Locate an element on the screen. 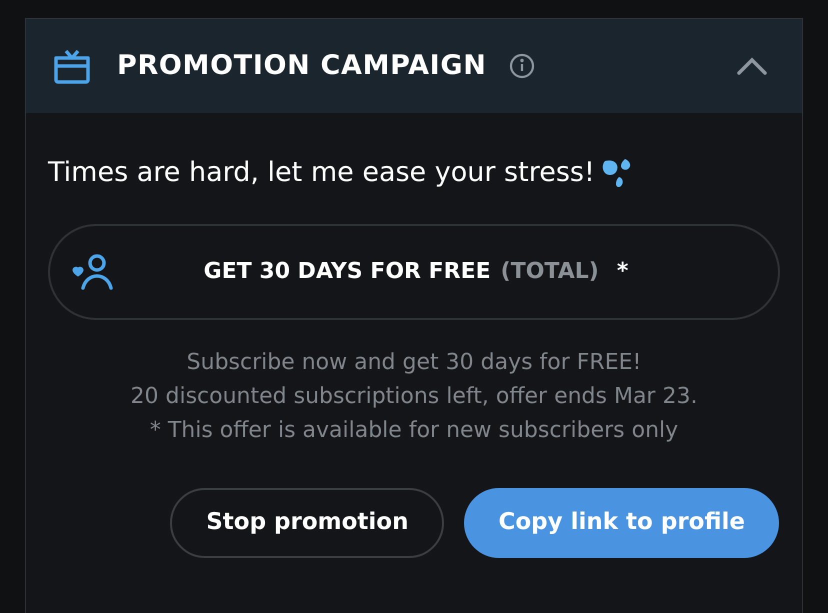 This screenshot has width=828, height=613. offer-detail-text: * This offer is available for new subscribers only is located at coordinates (414, 430).